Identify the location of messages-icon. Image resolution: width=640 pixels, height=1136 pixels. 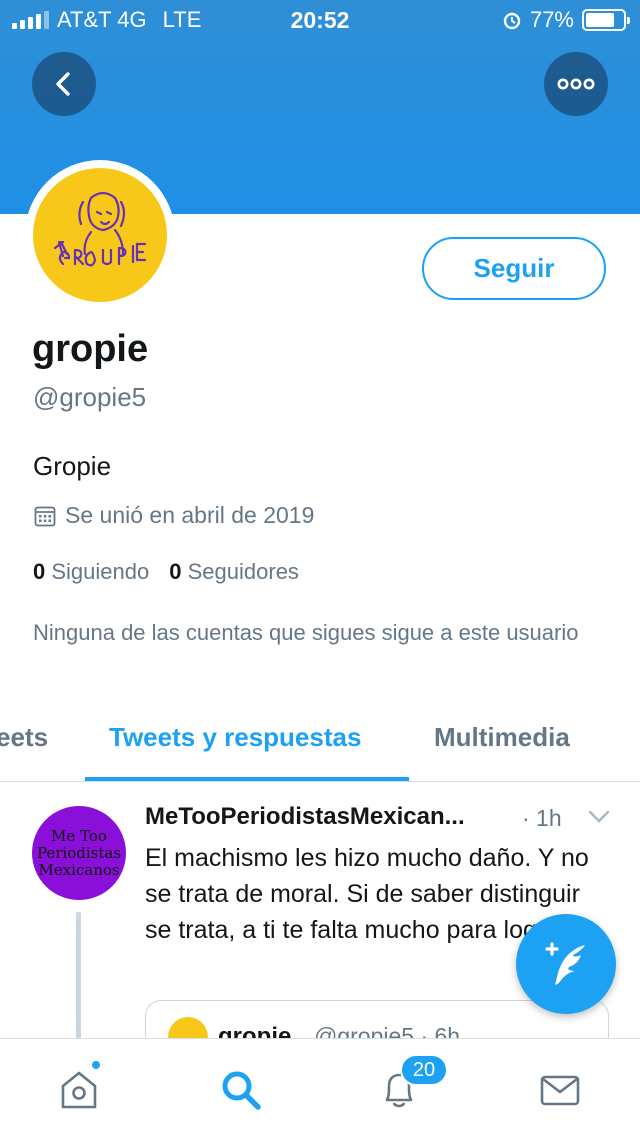
(560, 1090).